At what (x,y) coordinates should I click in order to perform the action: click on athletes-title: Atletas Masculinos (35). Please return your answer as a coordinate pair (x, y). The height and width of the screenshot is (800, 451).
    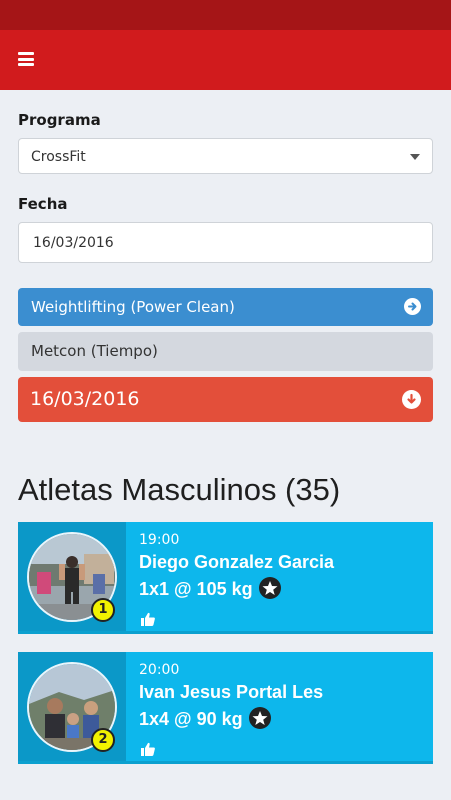
    Looking at the image, I should click on (179, 489).